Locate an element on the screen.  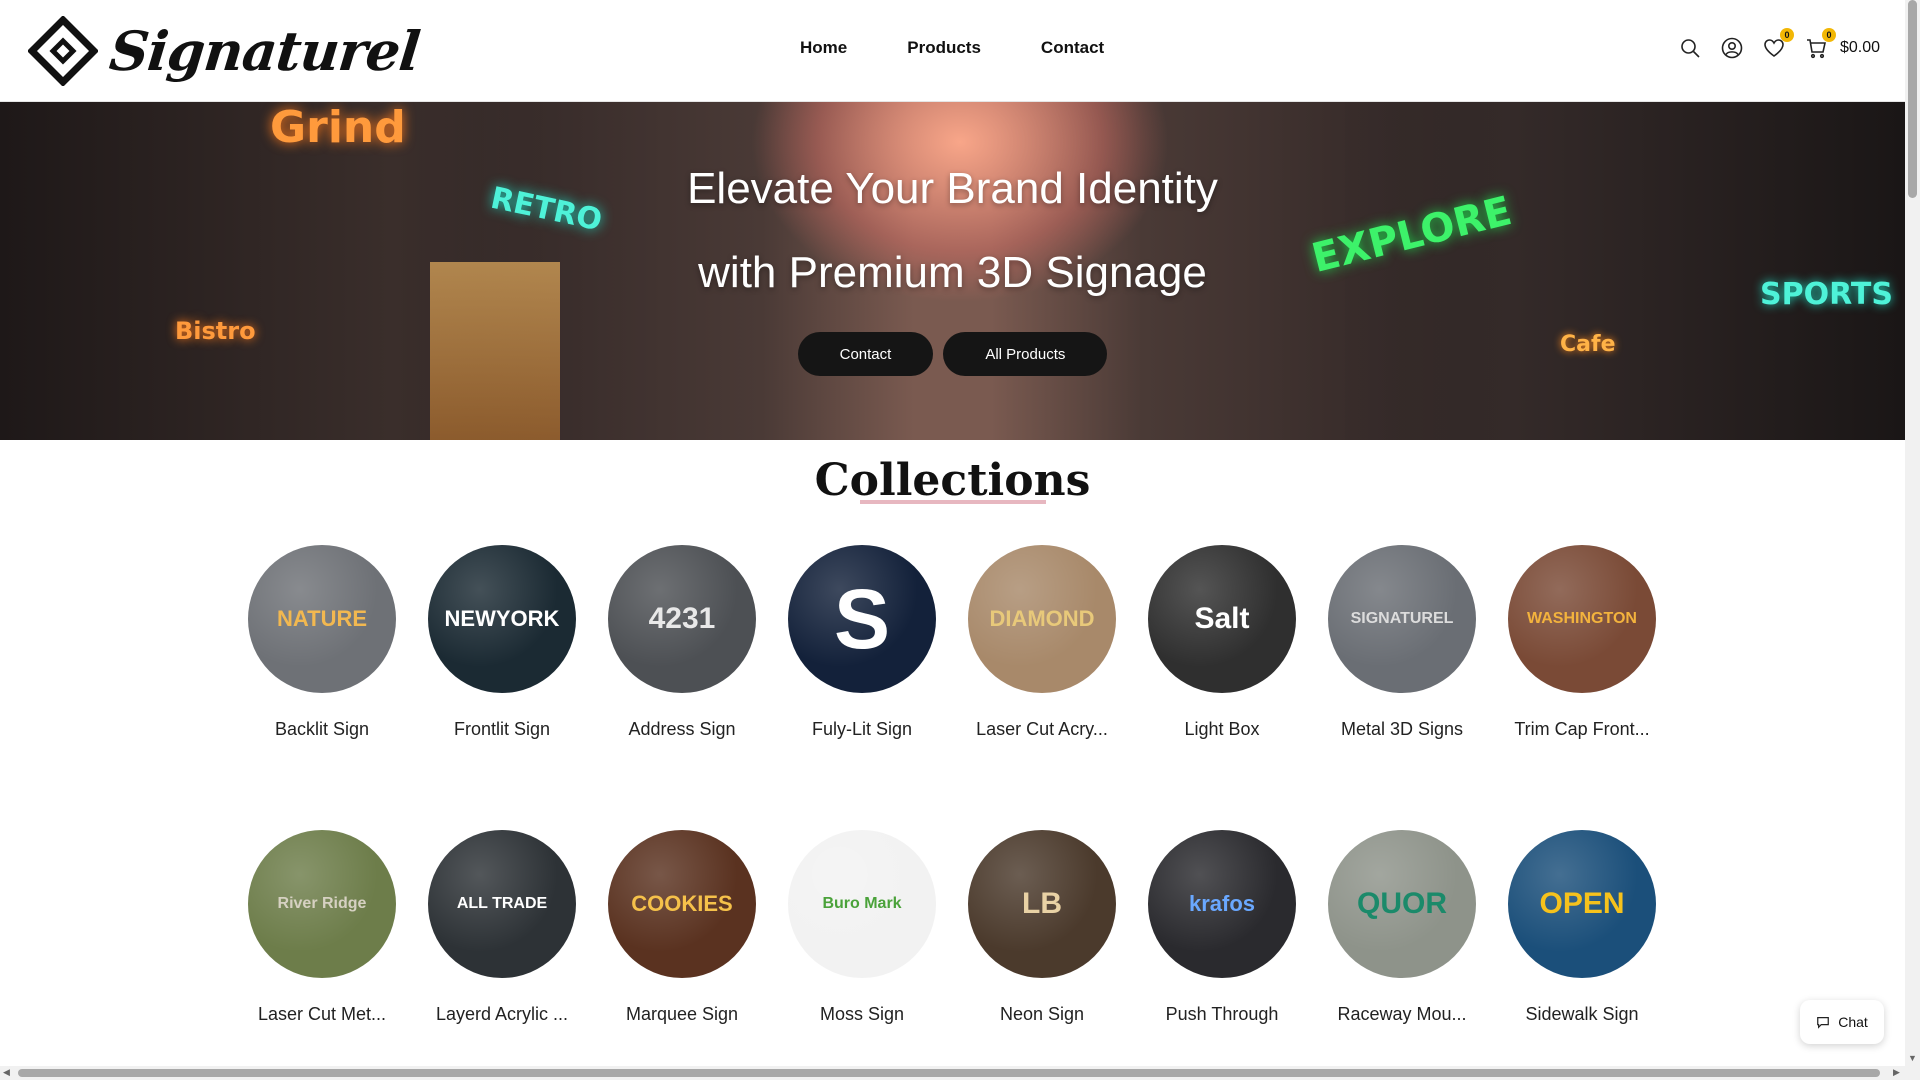
collection-thumbnail-text: NATURE is located at coordinates (322, 618).